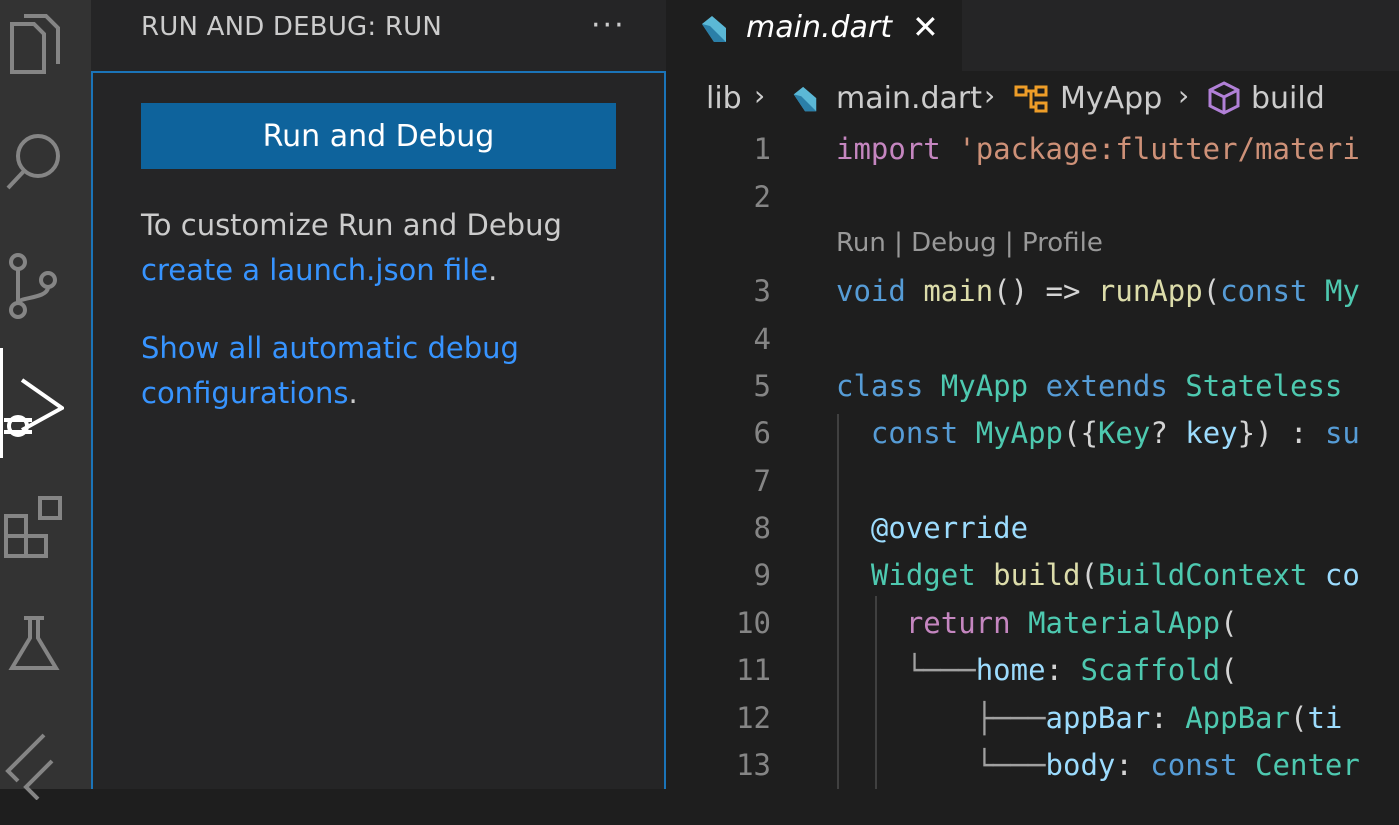  I want to click on code-line: └───body: const Center, so click(1098, 765).